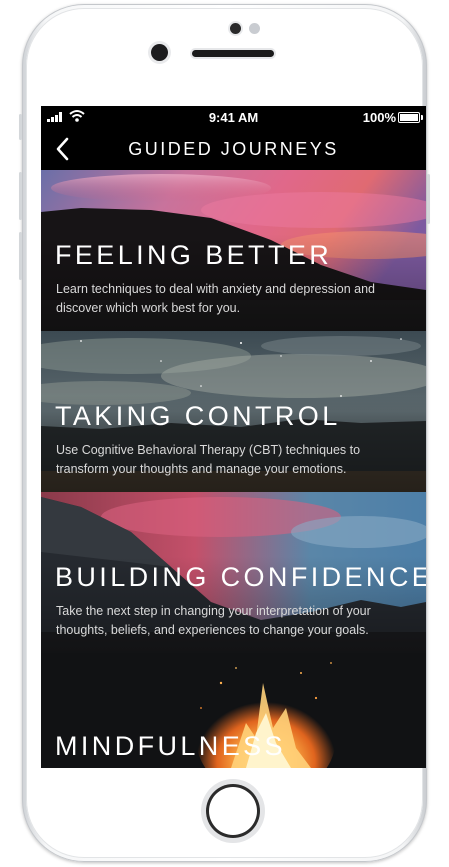 Image resolution: width=449 pixels, height=867 pixels. What do you see at coordinates (233, 710) in the screenshot?
I see `journey-card-mindfulness: MINDFULNESS` at bounding box center [233, 710].